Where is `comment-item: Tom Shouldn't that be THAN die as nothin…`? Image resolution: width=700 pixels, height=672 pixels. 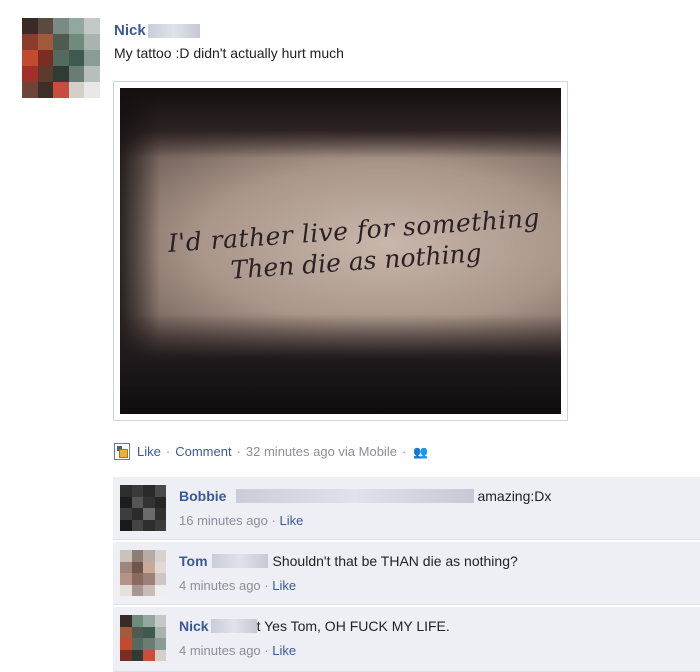
comment-item: Tom Shouldn't that be THAN die as nothin… is located at coordinates (406, 573).